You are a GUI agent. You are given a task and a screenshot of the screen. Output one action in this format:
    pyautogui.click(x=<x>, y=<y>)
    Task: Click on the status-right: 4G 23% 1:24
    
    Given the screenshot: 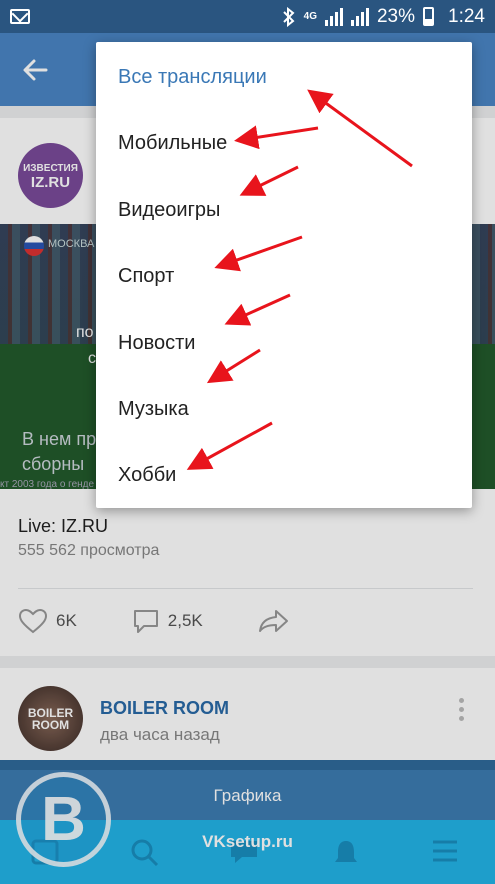 What is the action you would take?
    pyautogui.click(x=383, y=17)
    